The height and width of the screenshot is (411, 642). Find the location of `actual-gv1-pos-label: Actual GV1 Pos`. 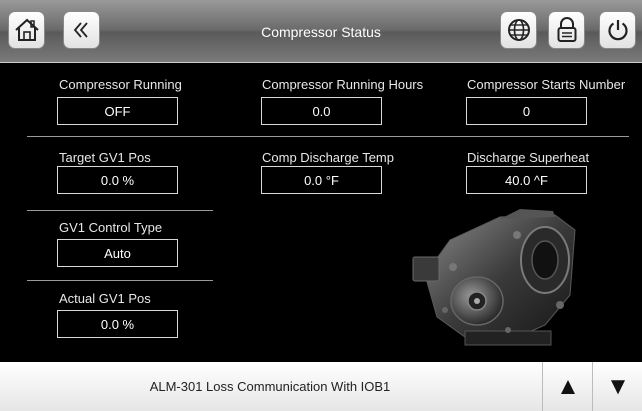

actual-gv1-pos-label: Actual GV1 Pos is located at coordinates (105, 298).